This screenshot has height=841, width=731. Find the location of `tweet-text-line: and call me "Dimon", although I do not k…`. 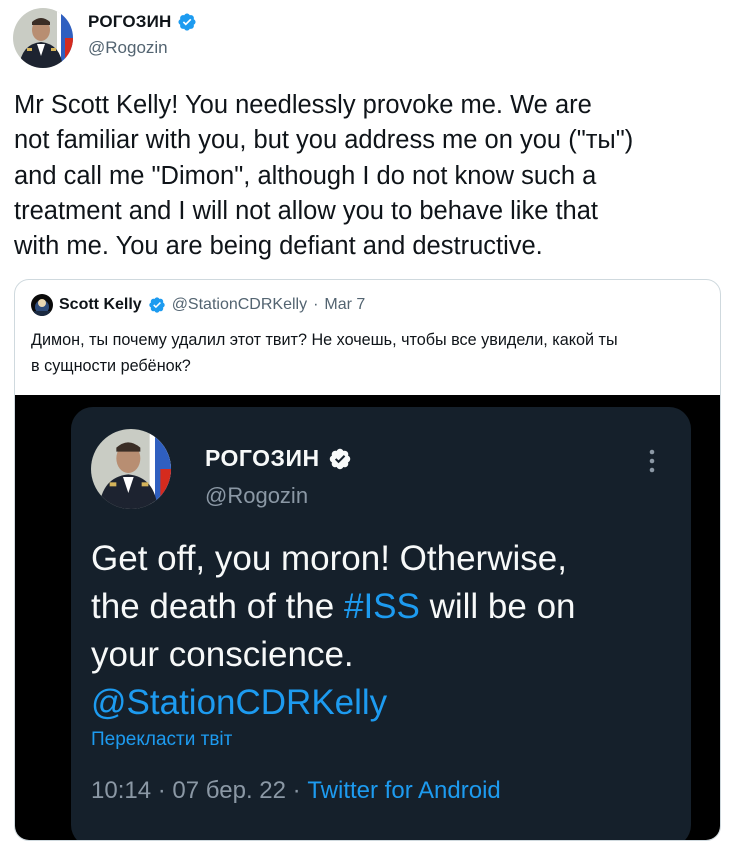

tweet-text-line: and call me "Dimon", although I do not k… is located at coordinates (305, 175).